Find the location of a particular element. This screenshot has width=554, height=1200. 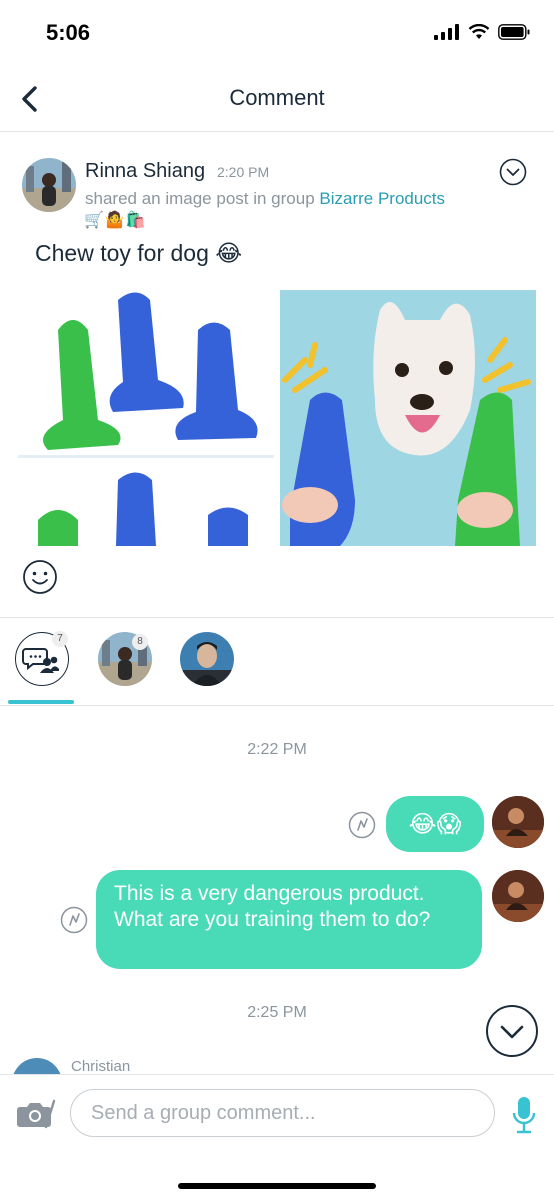

microphone-button is located at coordinates (524, 1115).